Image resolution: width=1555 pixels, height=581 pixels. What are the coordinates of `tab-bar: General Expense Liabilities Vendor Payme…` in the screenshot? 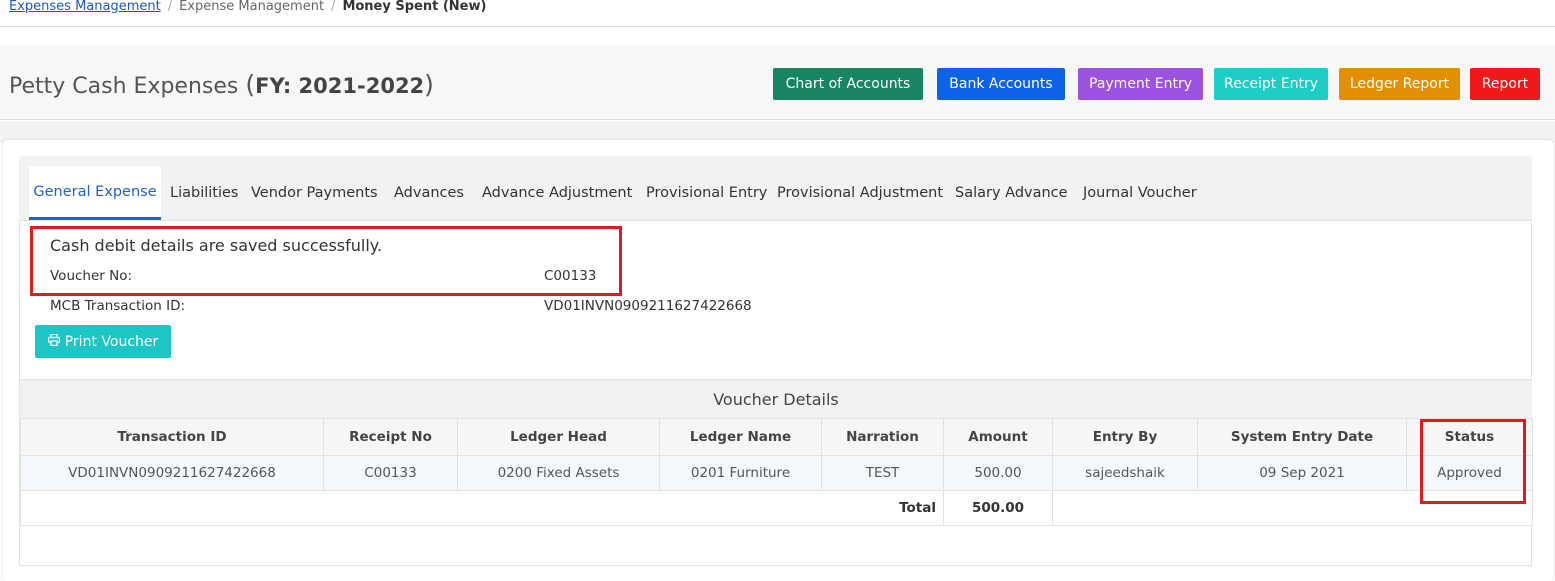 It's located at (775, 188).